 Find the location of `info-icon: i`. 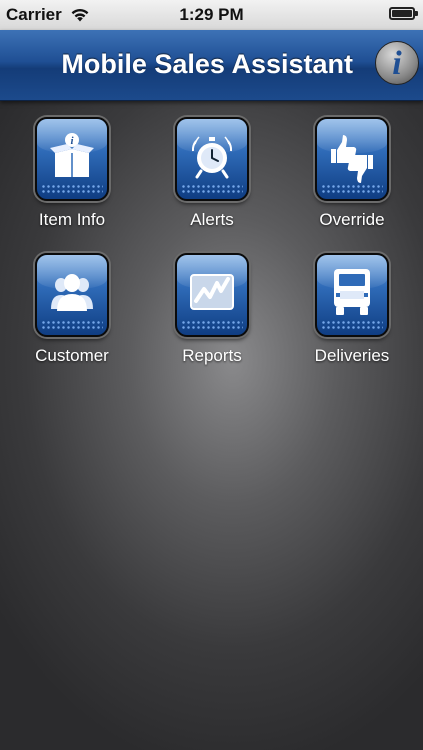

info-icon: i is located at coordinates (397, 63).